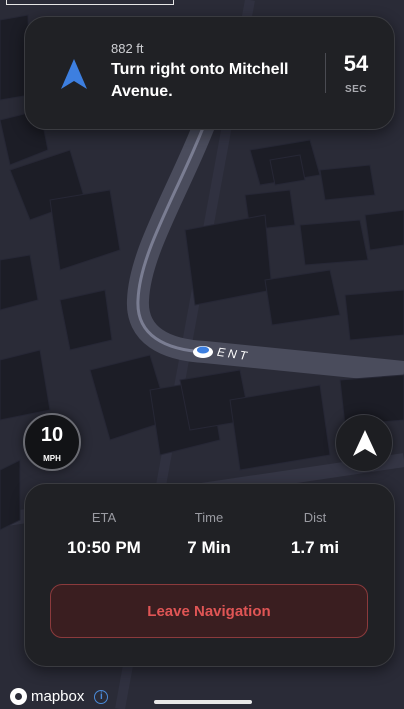 This screenshot has height=709, width=404. What do you see at coordinates (315, 517) in the screenshot?
I see `dist-label: Dist` at bounding box center [315, 517].